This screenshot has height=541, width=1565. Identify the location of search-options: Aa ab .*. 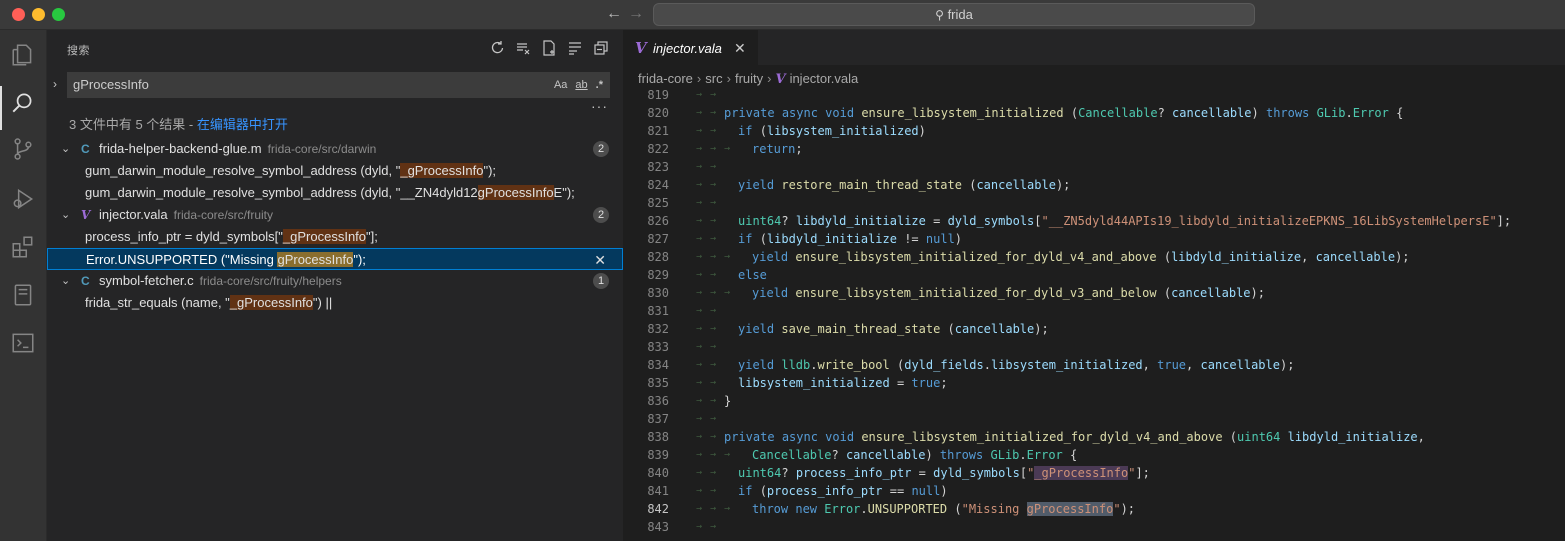
(578, 85).